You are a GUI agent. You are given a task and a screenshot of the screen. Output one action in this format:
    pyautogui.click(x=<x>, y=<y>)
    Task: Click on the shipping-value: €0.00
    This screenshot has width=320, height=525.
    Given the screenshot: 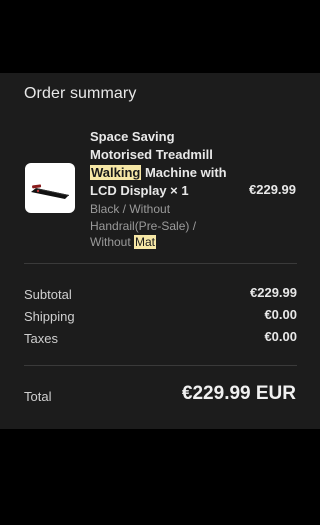 What is the action you would take?
    pyautogui.click(x=280, y=314)
    